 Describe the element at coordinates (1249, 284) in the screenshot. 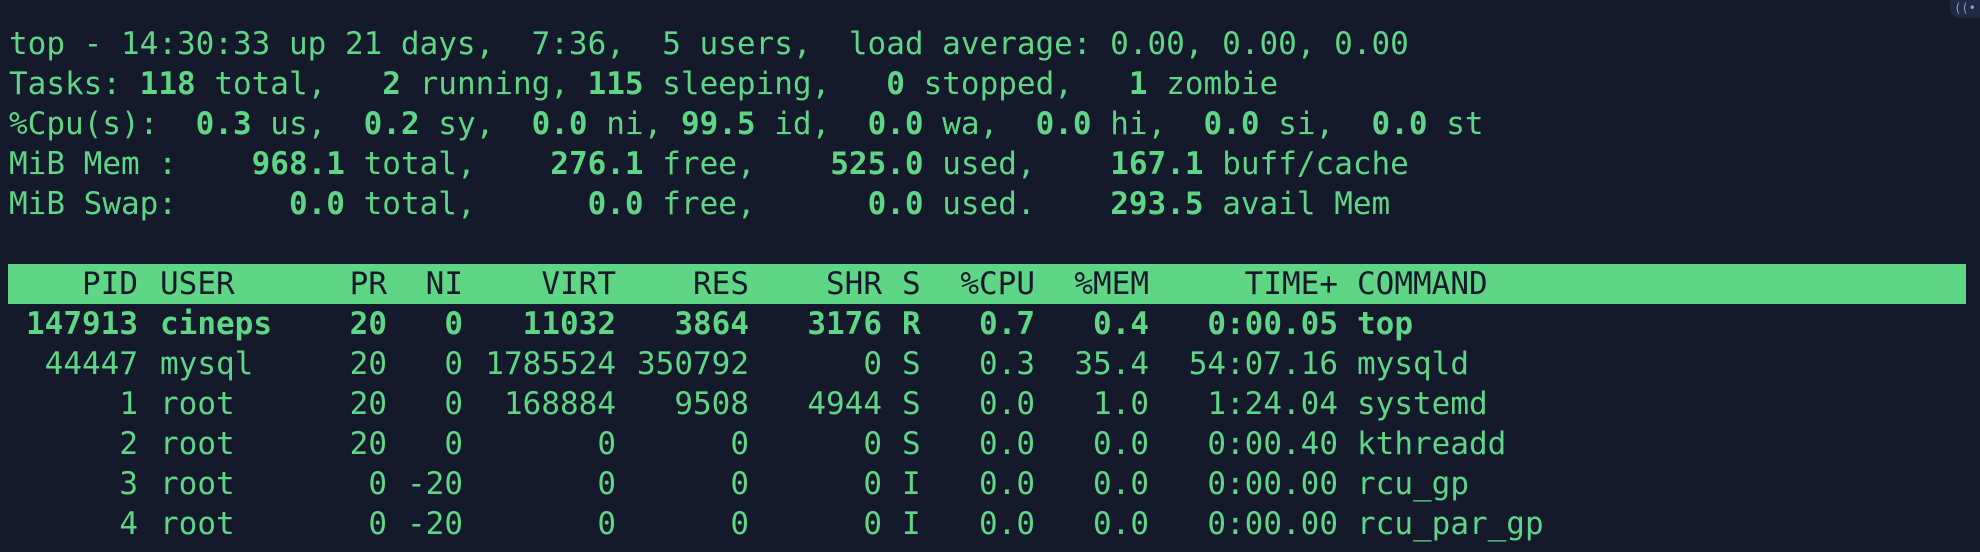

I see `col-time: TIME+` at that location.